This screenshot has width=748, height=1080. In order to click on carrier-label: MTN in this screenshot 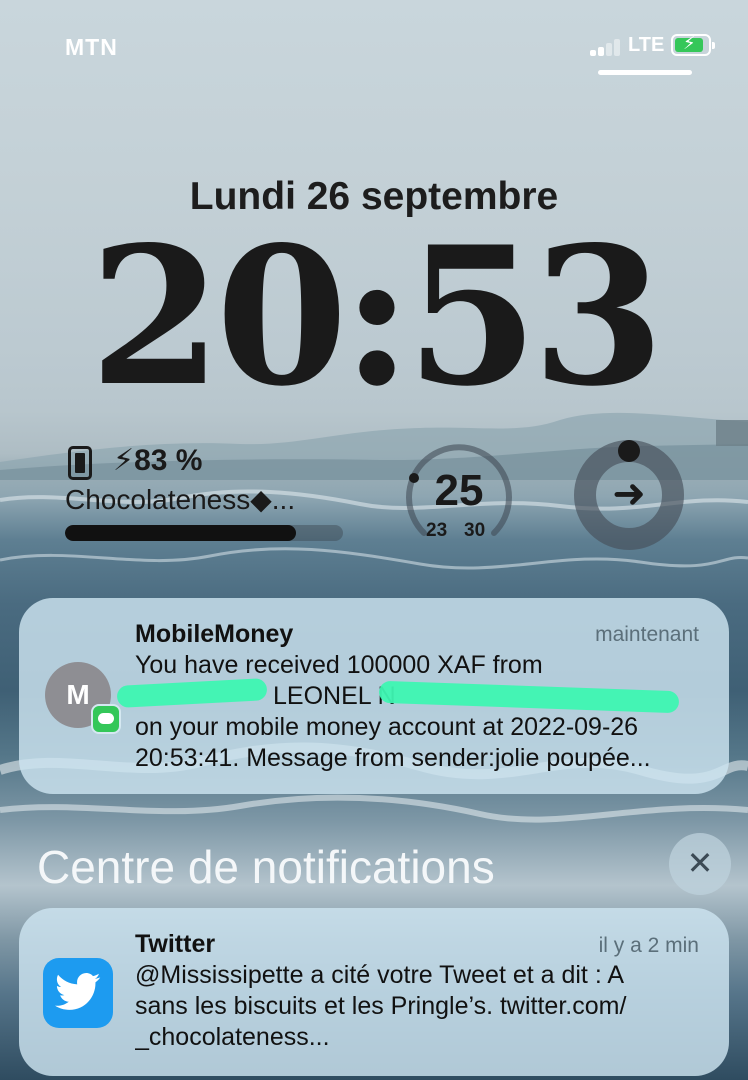, I will do `click(91, 47)`.